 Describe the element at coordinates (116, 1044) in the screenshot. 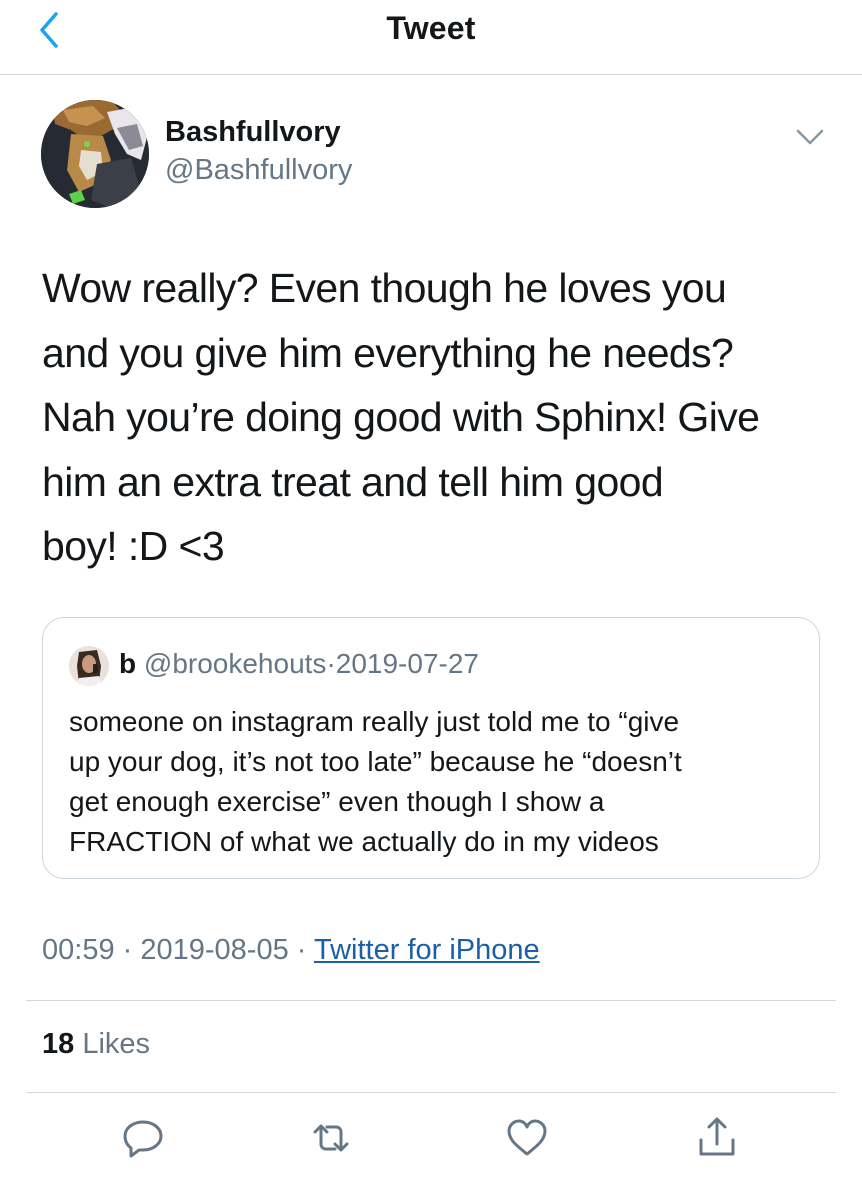

I see `likes-label: Likes` at that location.